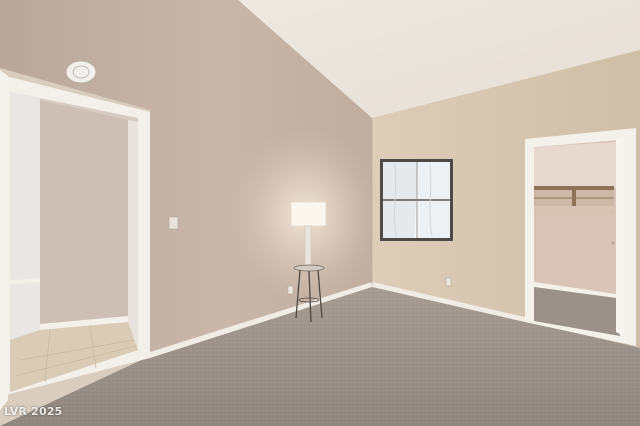 The image size is (640, 426). I want to click on closet-doorway, so click(580, 237).